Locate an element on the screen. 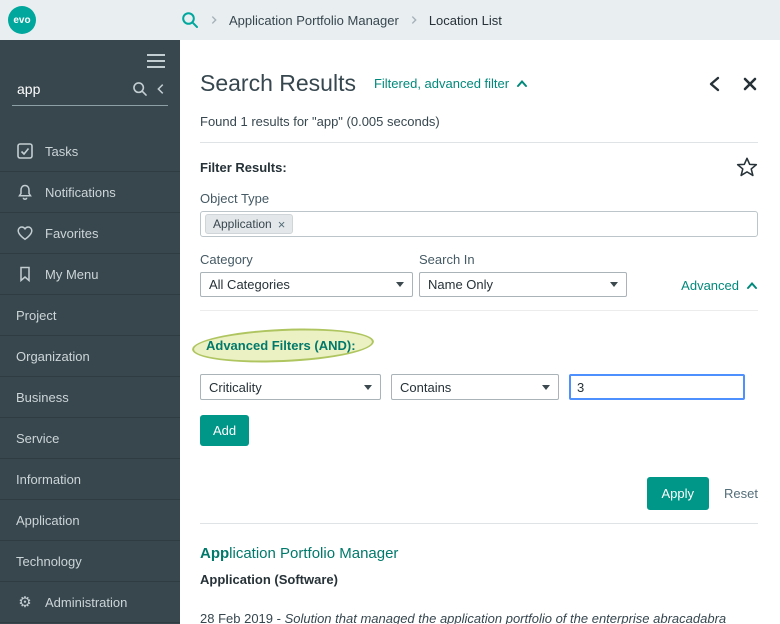  sidebar-item-label: Notifications is located at coordinates (80, 192).